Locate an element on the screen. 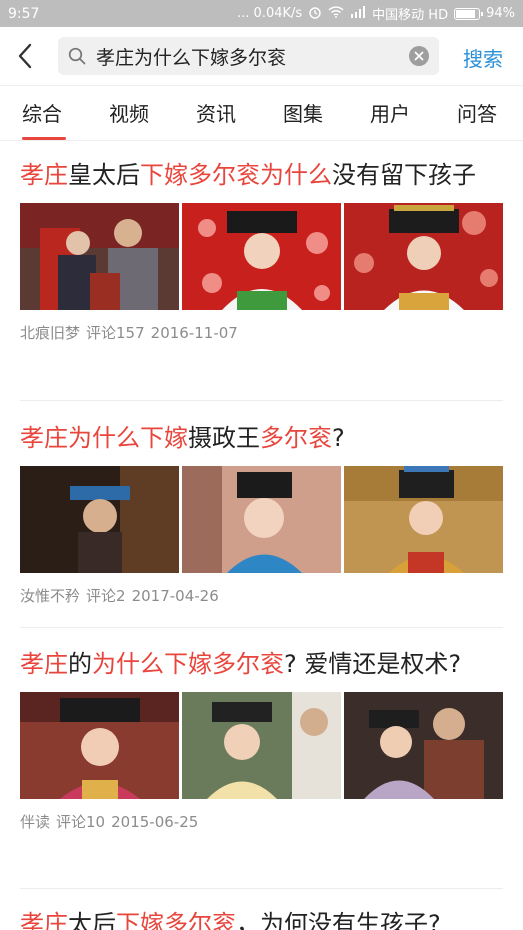 The height and width of the screenshot is (930, 523). search-input: 孝庄为什么下嫁多尔衮 is located at coordinates (248, 56).